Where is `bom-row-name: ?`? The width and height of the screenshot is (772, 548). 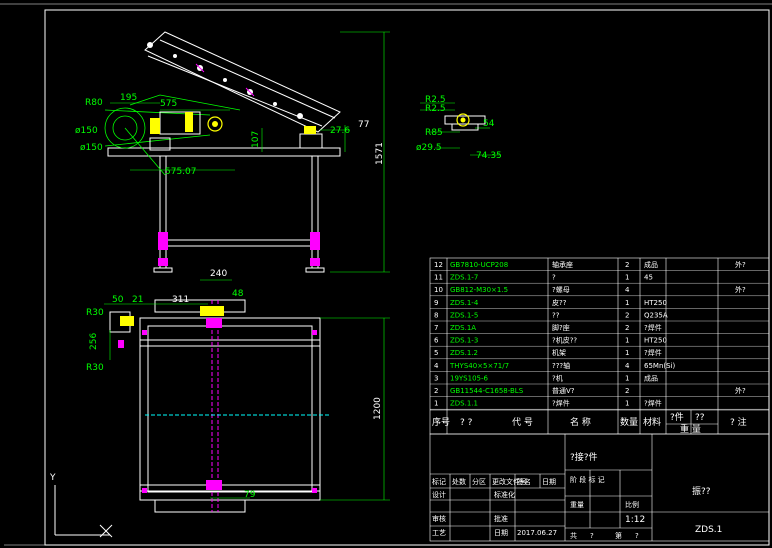
bom-row-name: ? is located at coordinates (554, 278).